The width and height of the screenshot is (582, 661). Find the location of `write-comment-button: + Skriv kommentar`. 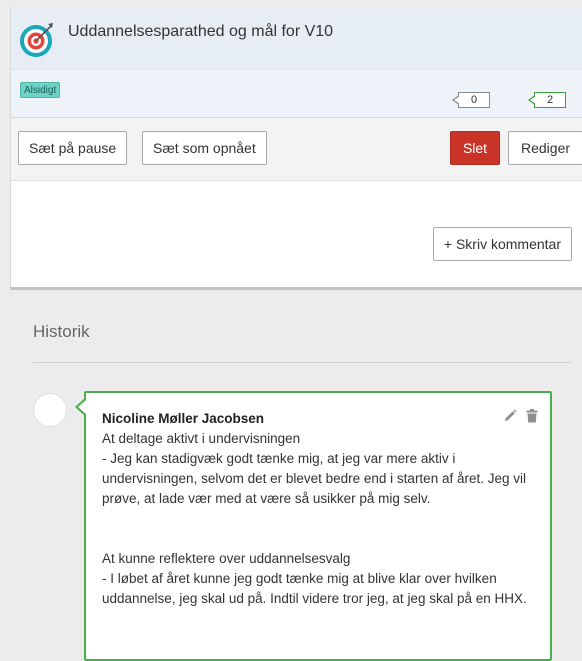

write-comment-button: + Skriv kommentar is located at coordinates (502, 244).